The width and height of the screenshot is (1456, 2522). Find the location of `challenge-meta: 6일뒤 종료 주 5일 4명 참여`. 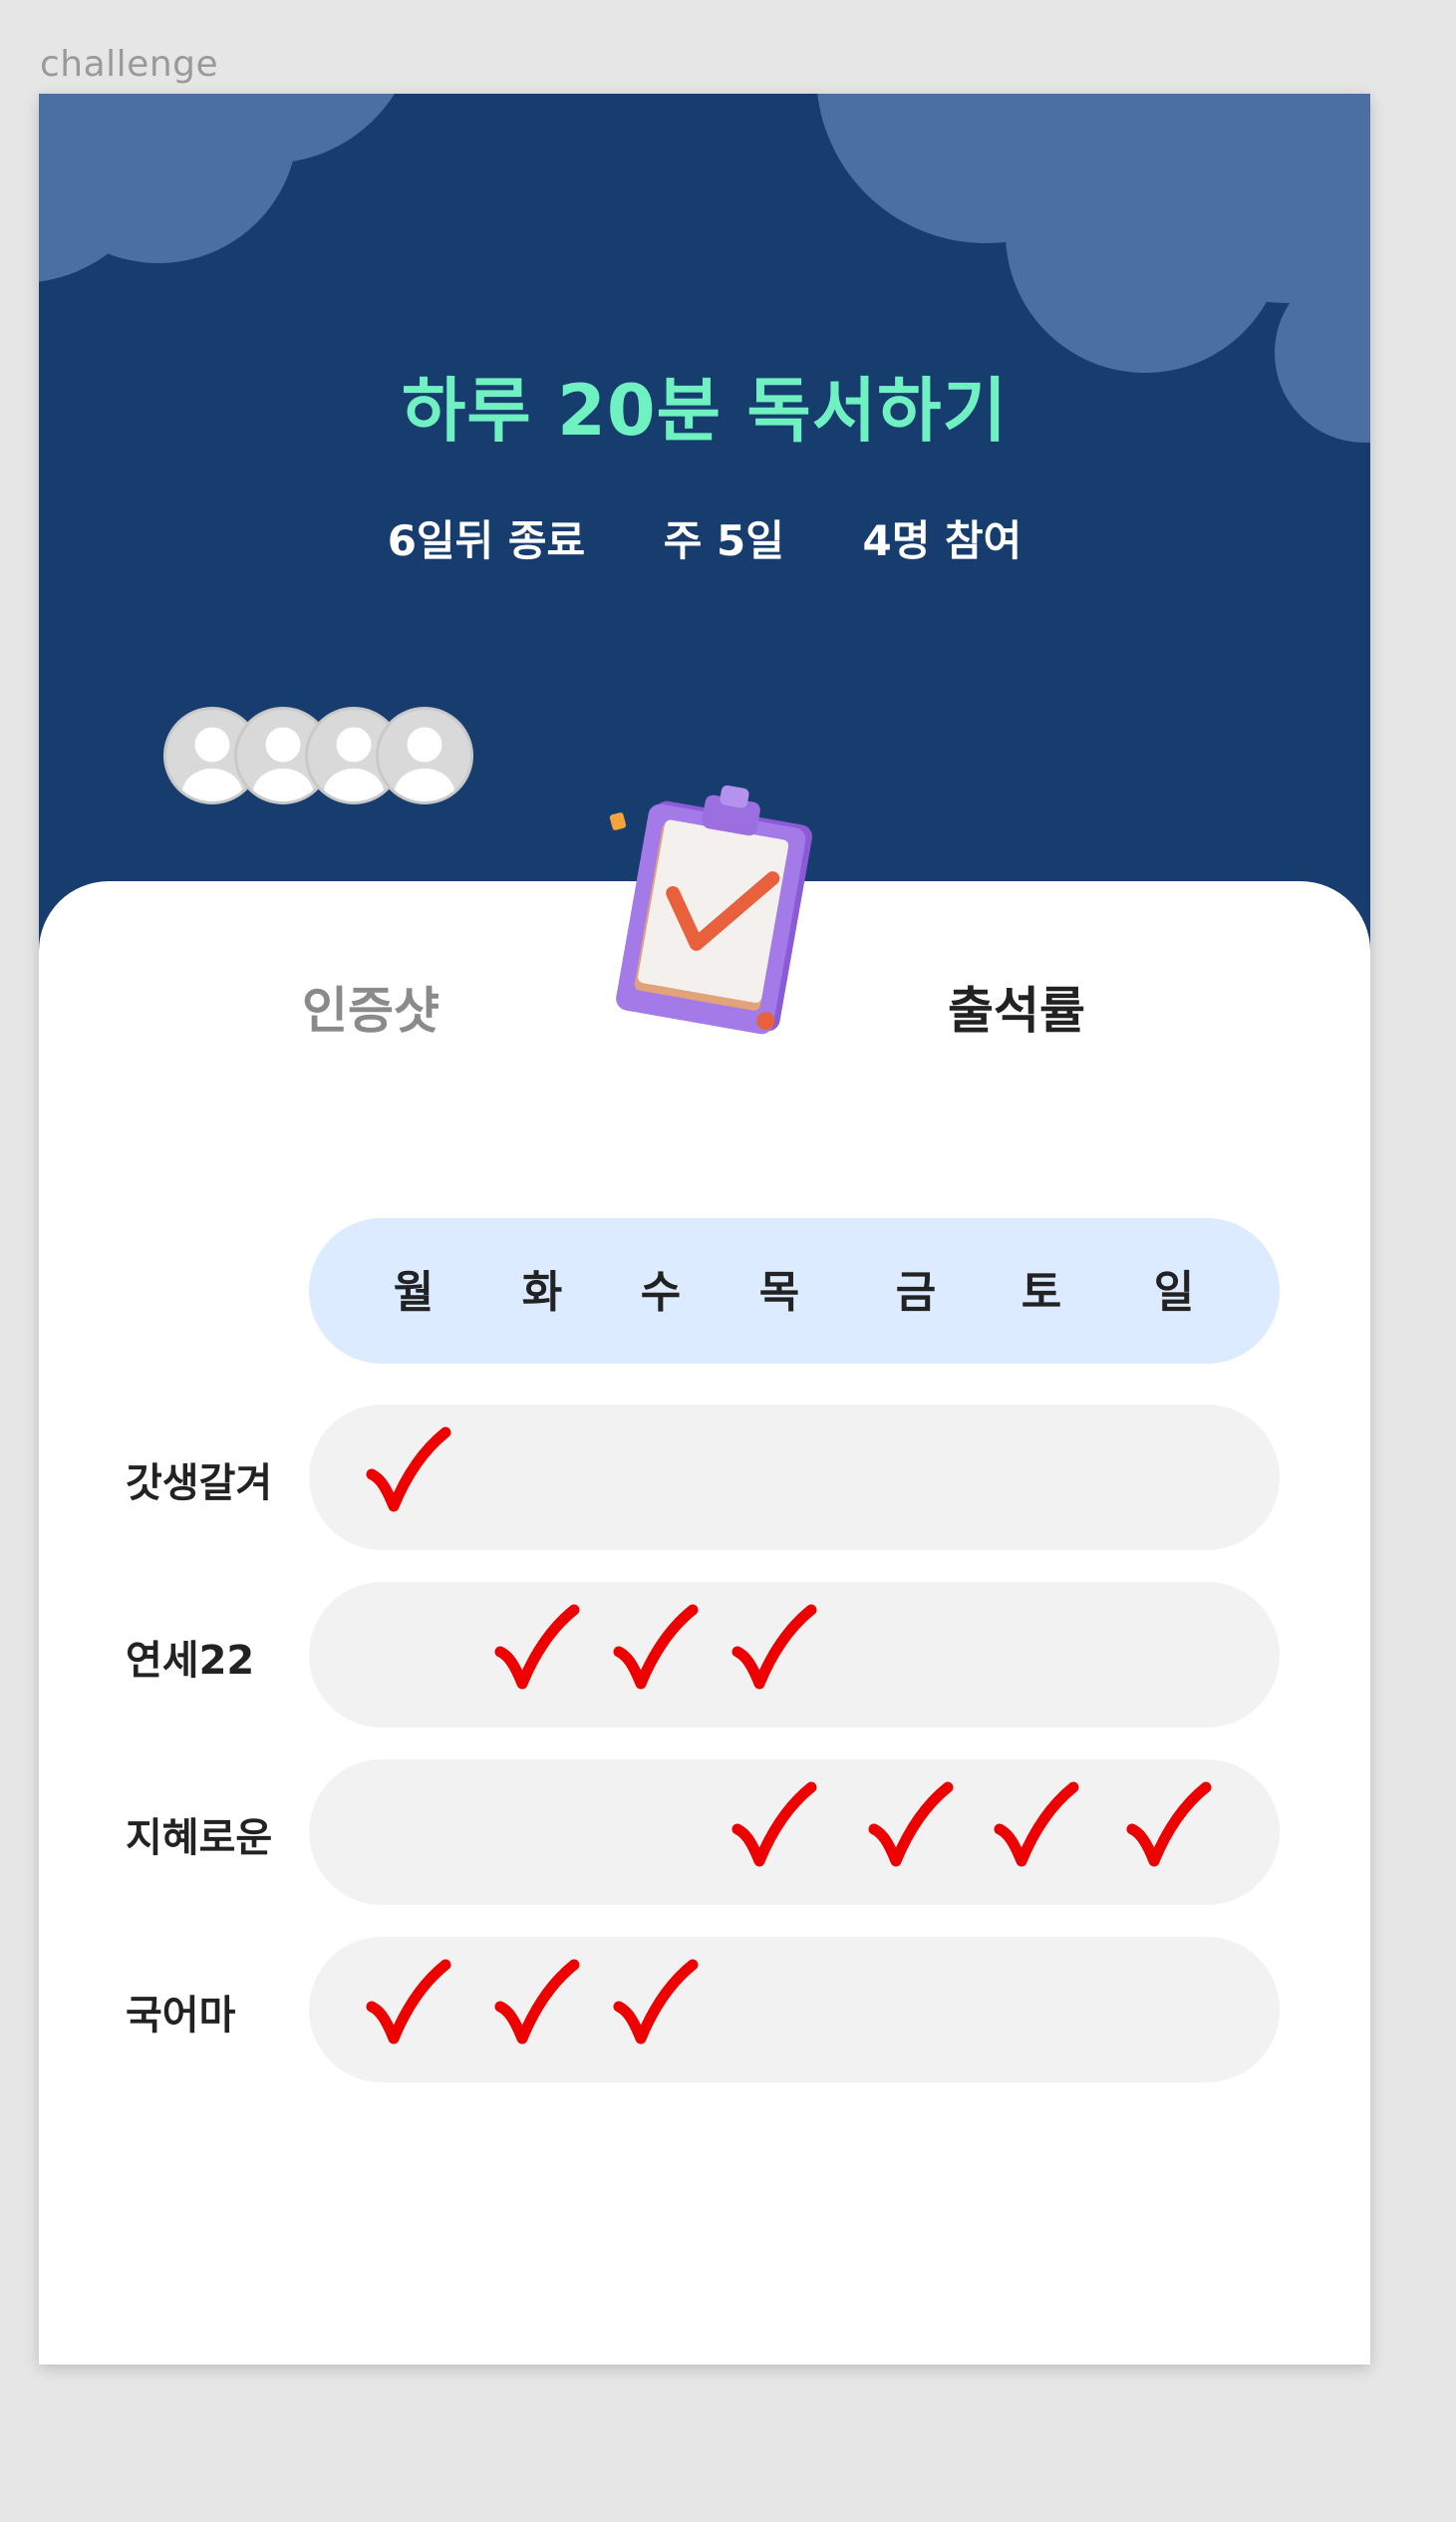

challenge-meta: 6일뒤 종료 주 5일 4명 참여 is located at coordinates (705, 537).